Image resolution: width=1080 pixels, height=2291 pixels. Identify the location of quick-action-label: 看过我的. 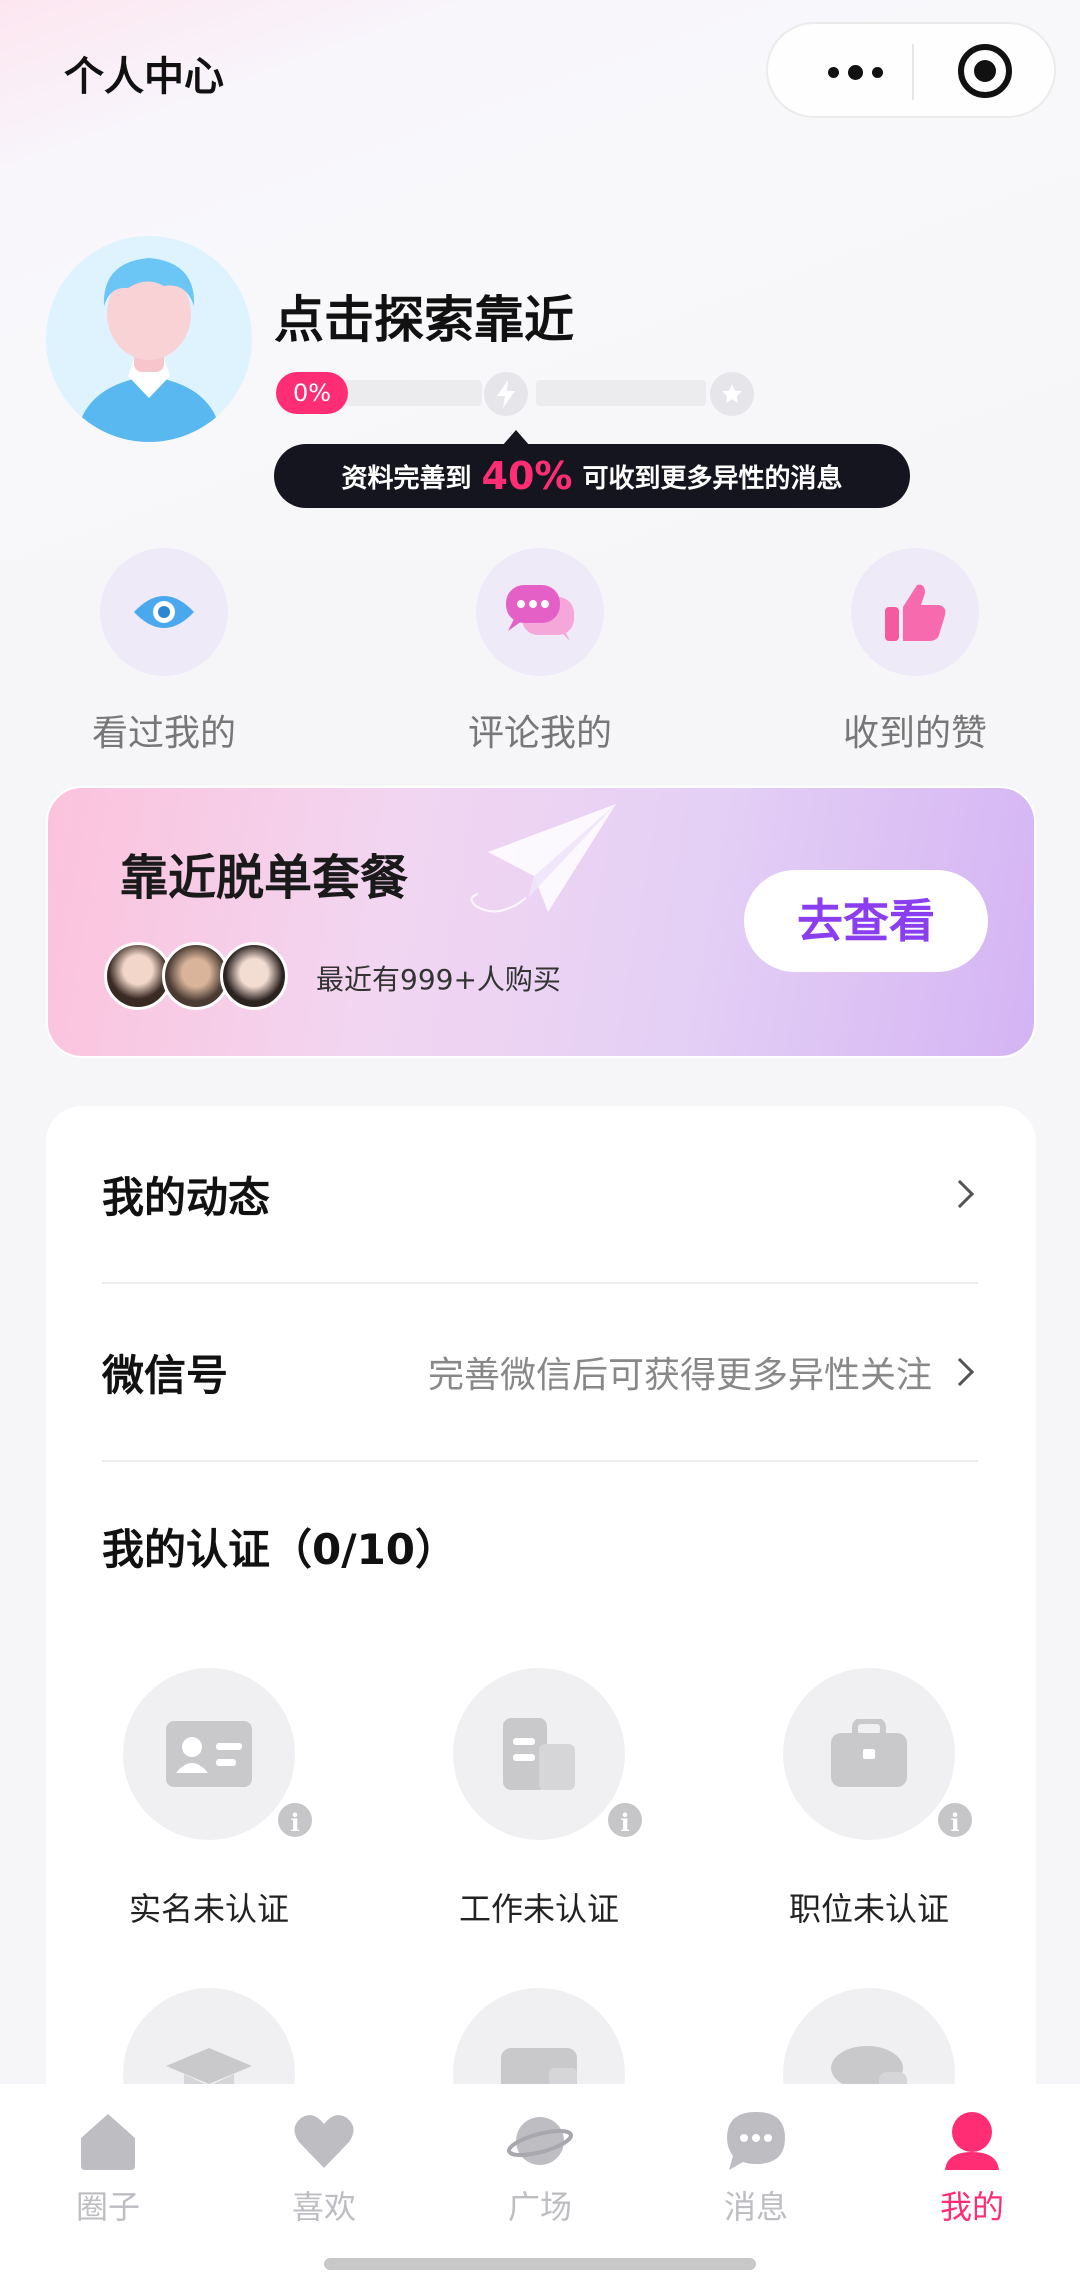
(163, 733).